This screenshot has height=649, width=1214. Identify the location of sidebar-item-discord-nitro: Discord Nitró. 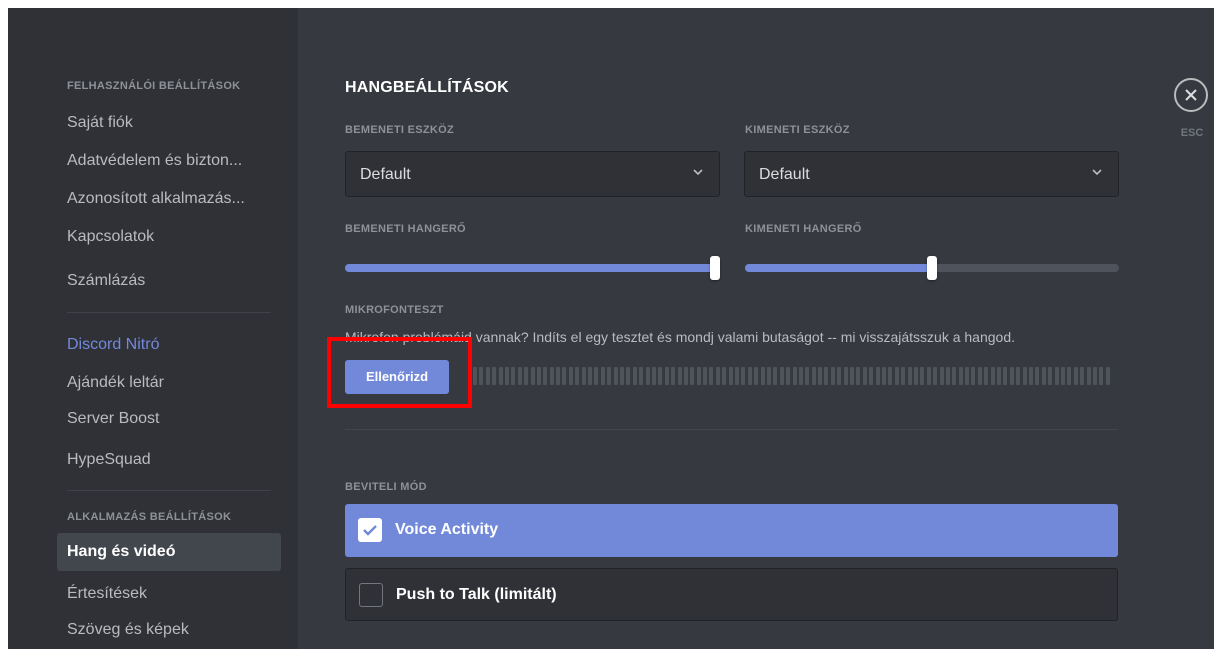
(169, 345).